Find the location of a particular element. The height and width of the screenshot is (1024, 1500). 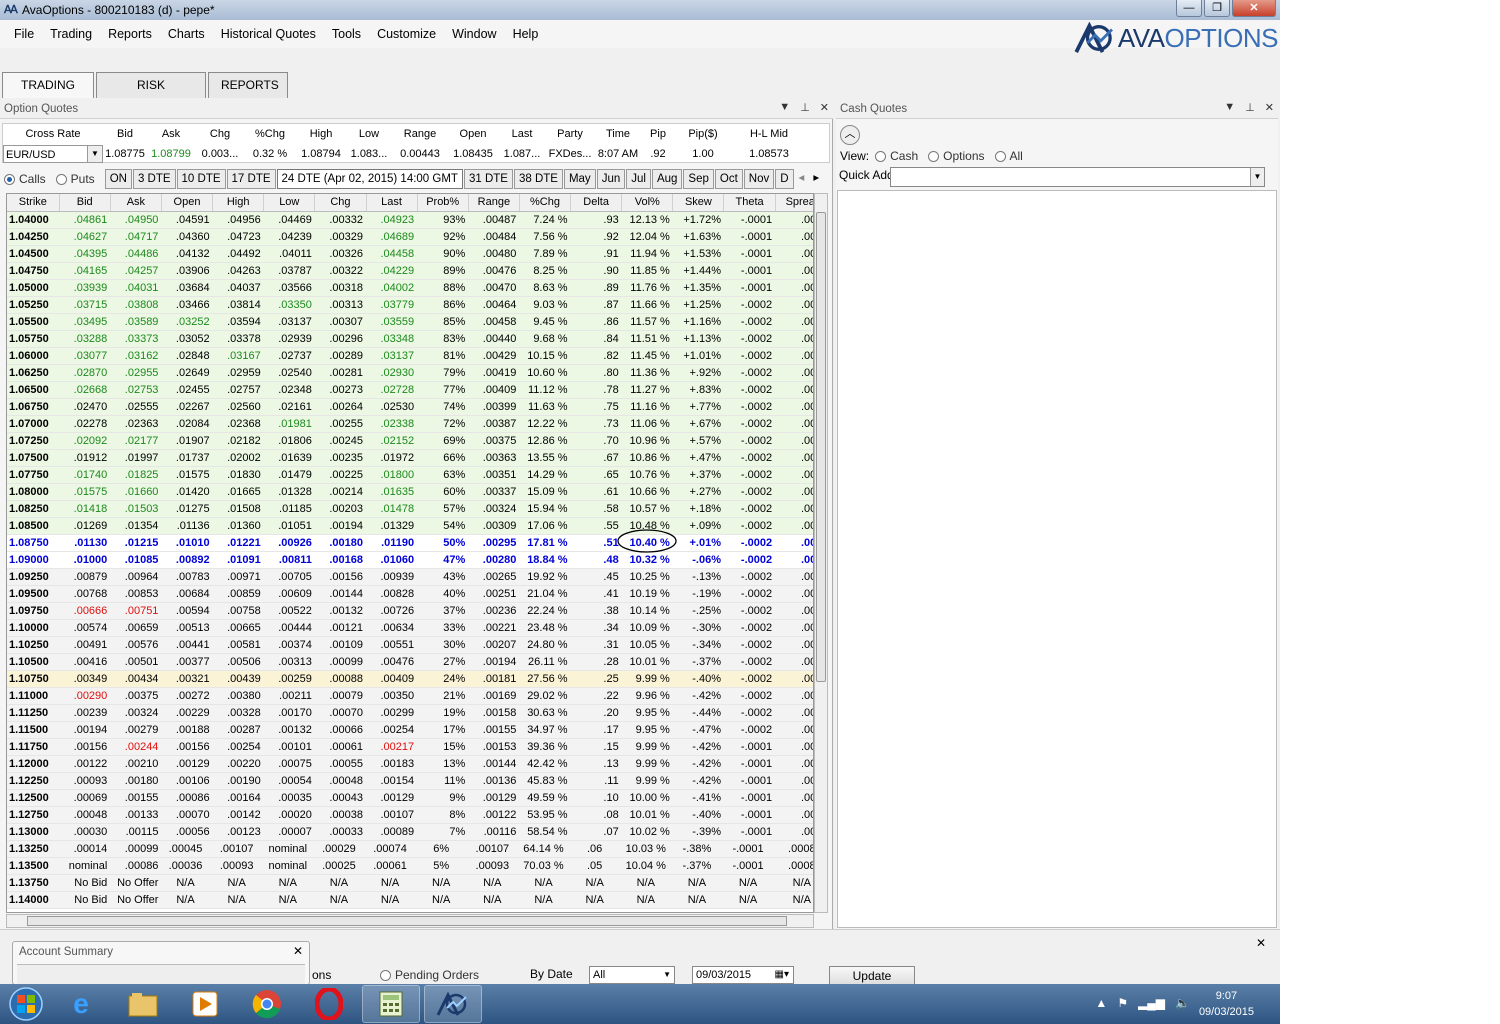

cell-range: N/A is located at coordinates (494, 900).